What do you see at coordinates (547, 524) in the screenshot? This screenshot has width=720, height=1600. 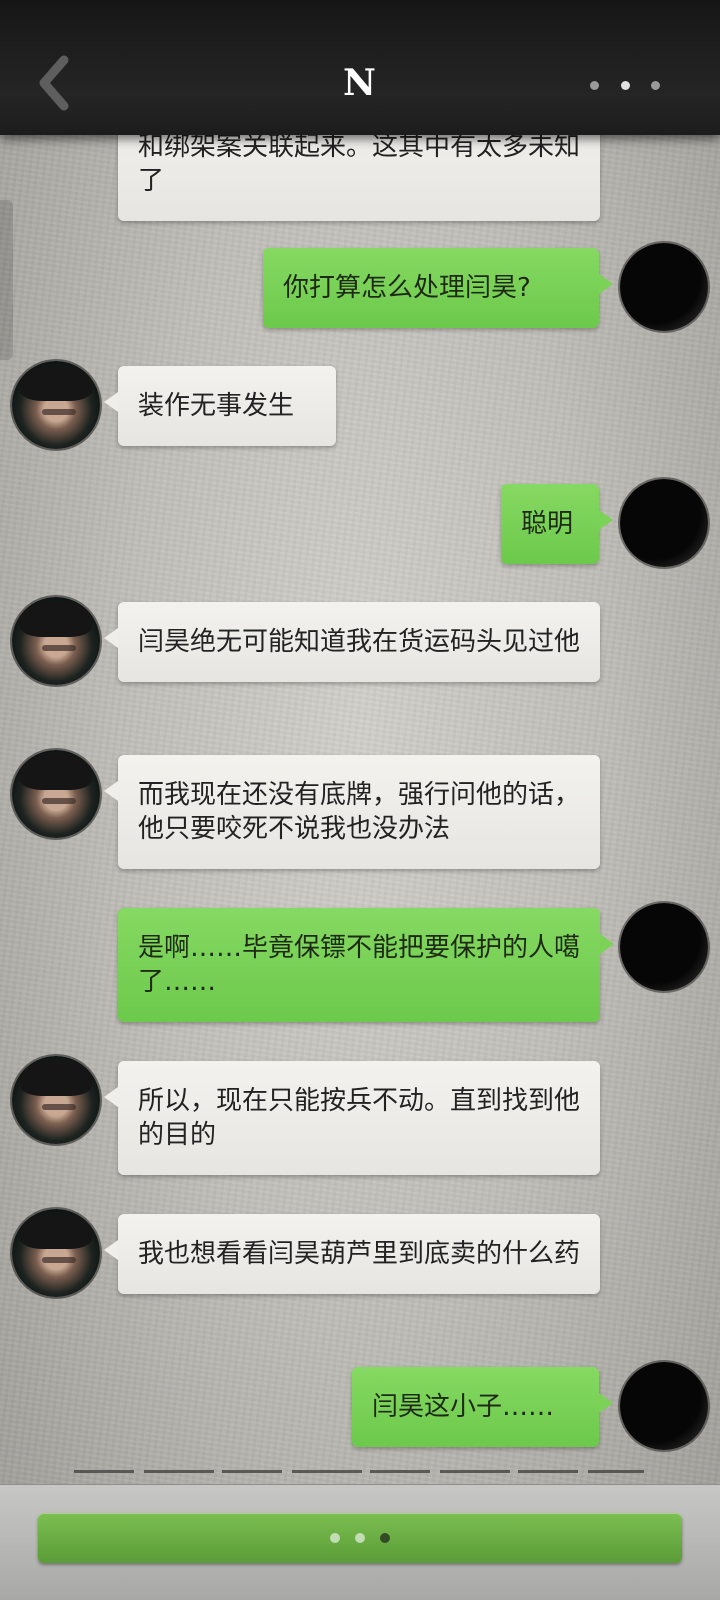 I see `message-text: 聪明` at bounding box center [547, 524].